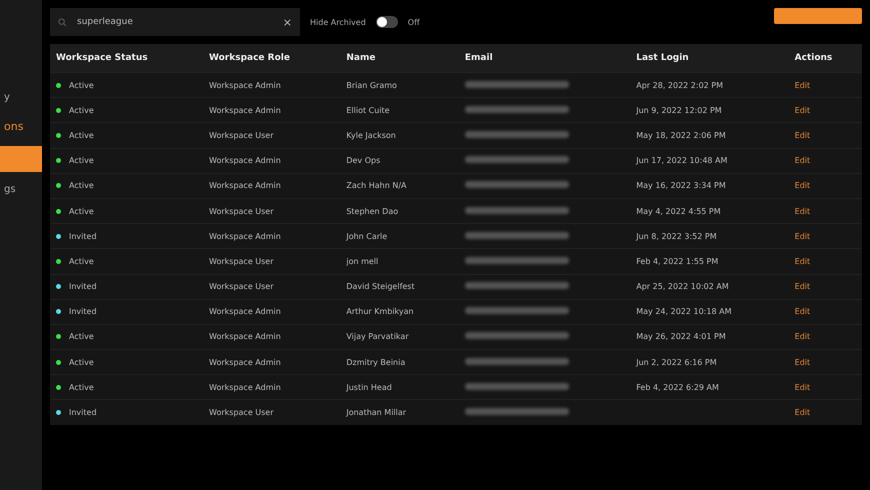 Image resolution: width=870 pixels, height=490 pixels. Describe the element at coordinates (62, 22) in the screenshot. I see `search-icon` at that location.